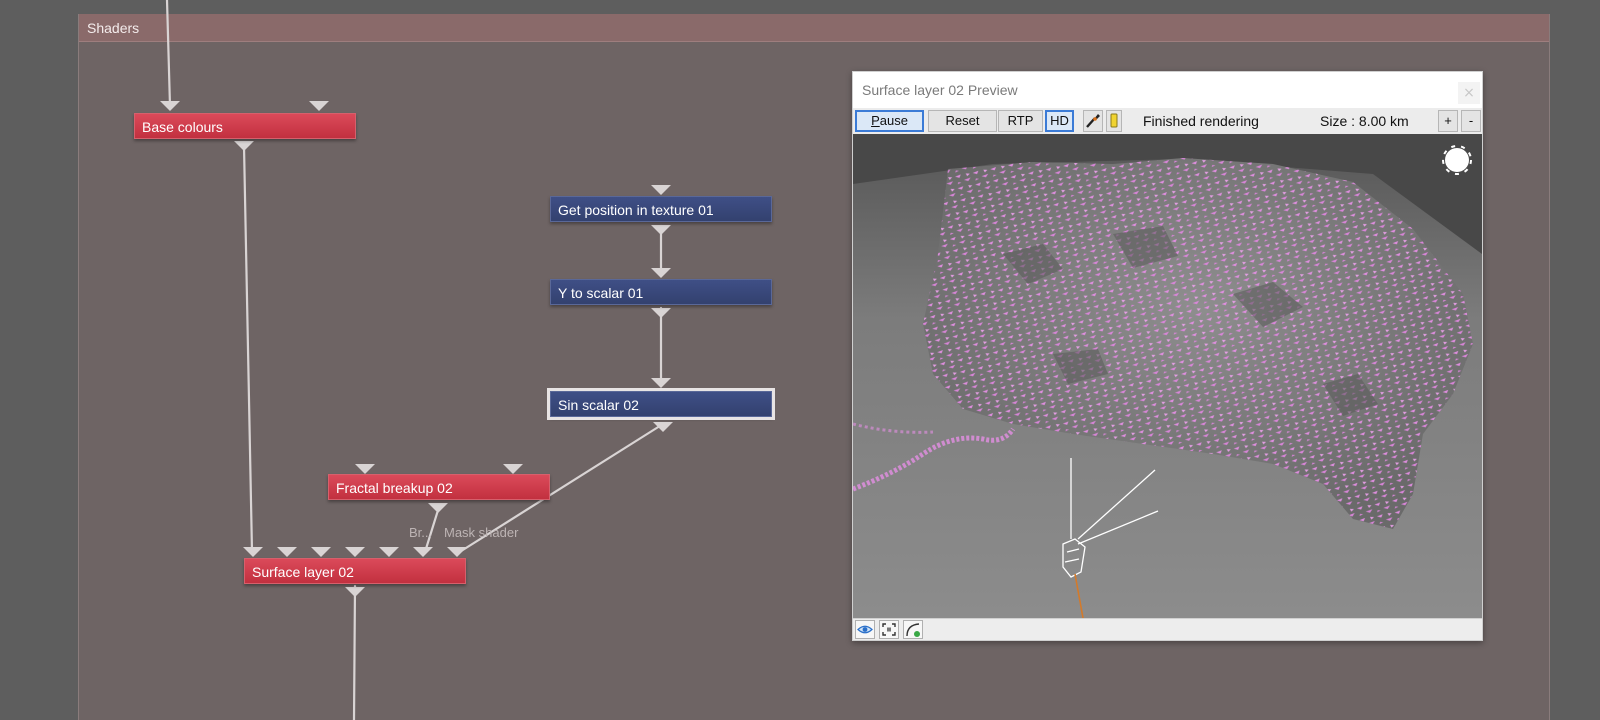  I want to click on pause-button: Pause, so click(889, 121).